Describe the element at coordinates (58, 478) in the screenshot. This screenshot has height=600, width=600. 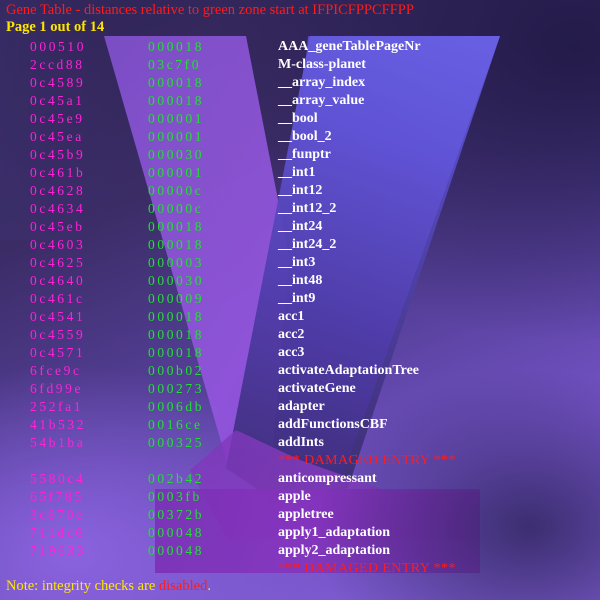
I see `cell-address: 5580c4` at that location.